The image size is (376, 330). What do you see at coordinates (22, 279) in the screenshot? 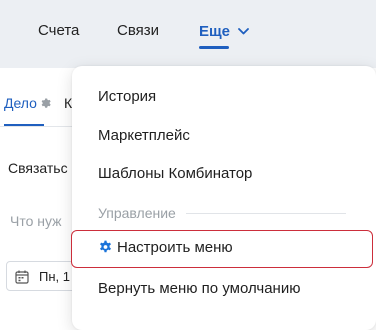
I see `calendar-icon` at bounding box center [22, 279].